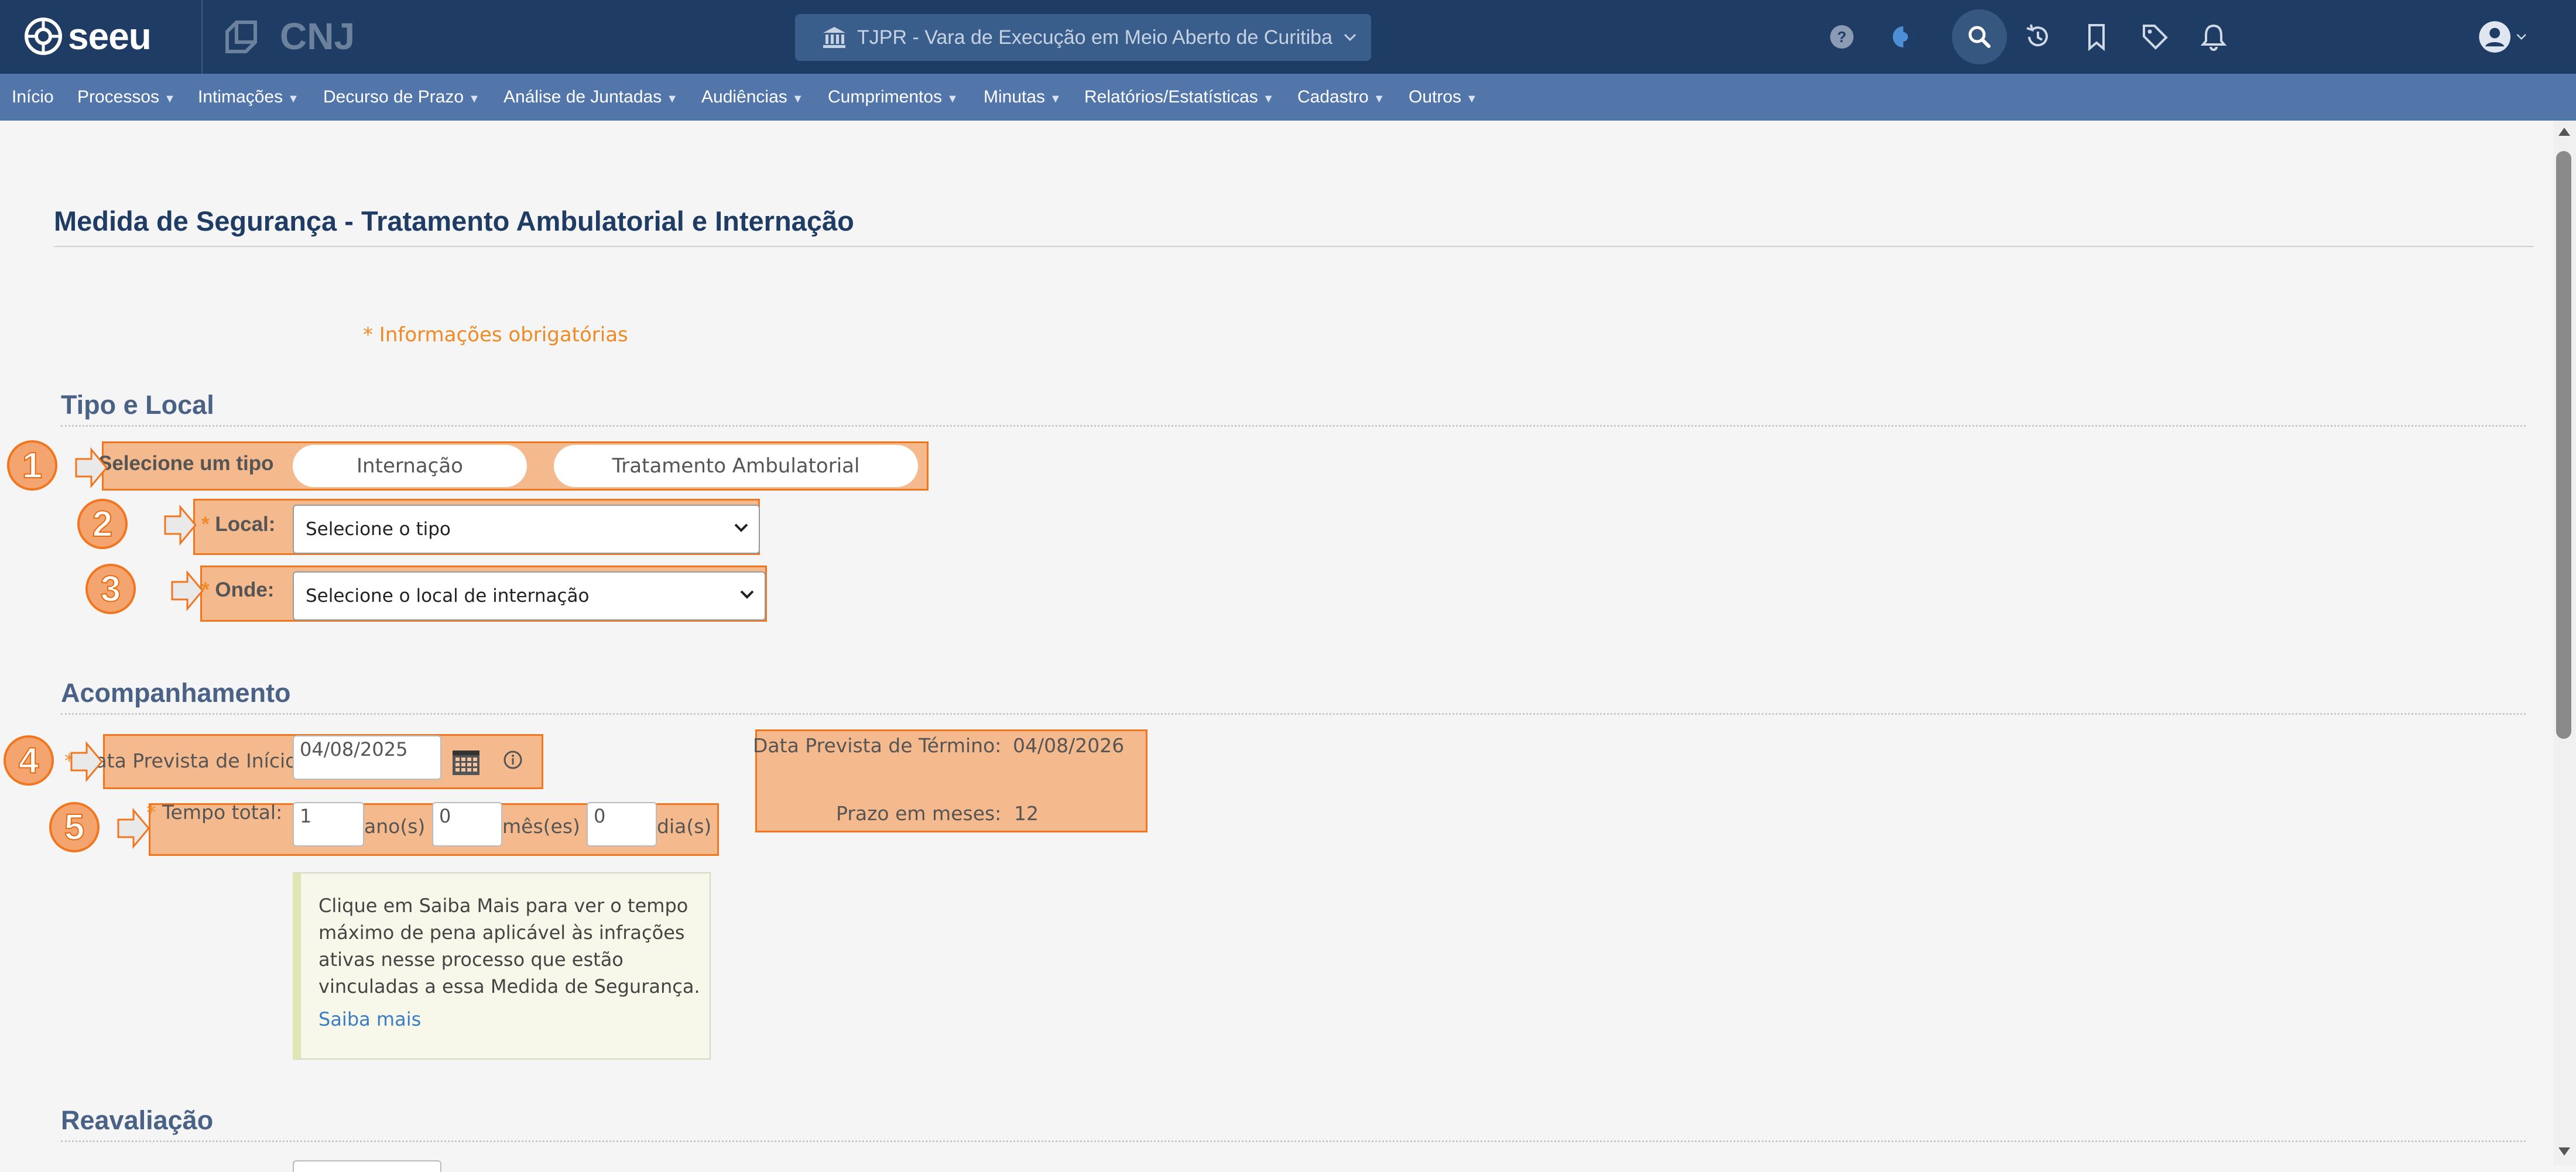 This screenshot has width=2576, height=1172. What do you see at coordinates (32, 465) in the screenshot?
I see `annotation-badge: 1` at bounding box center [32, 465].